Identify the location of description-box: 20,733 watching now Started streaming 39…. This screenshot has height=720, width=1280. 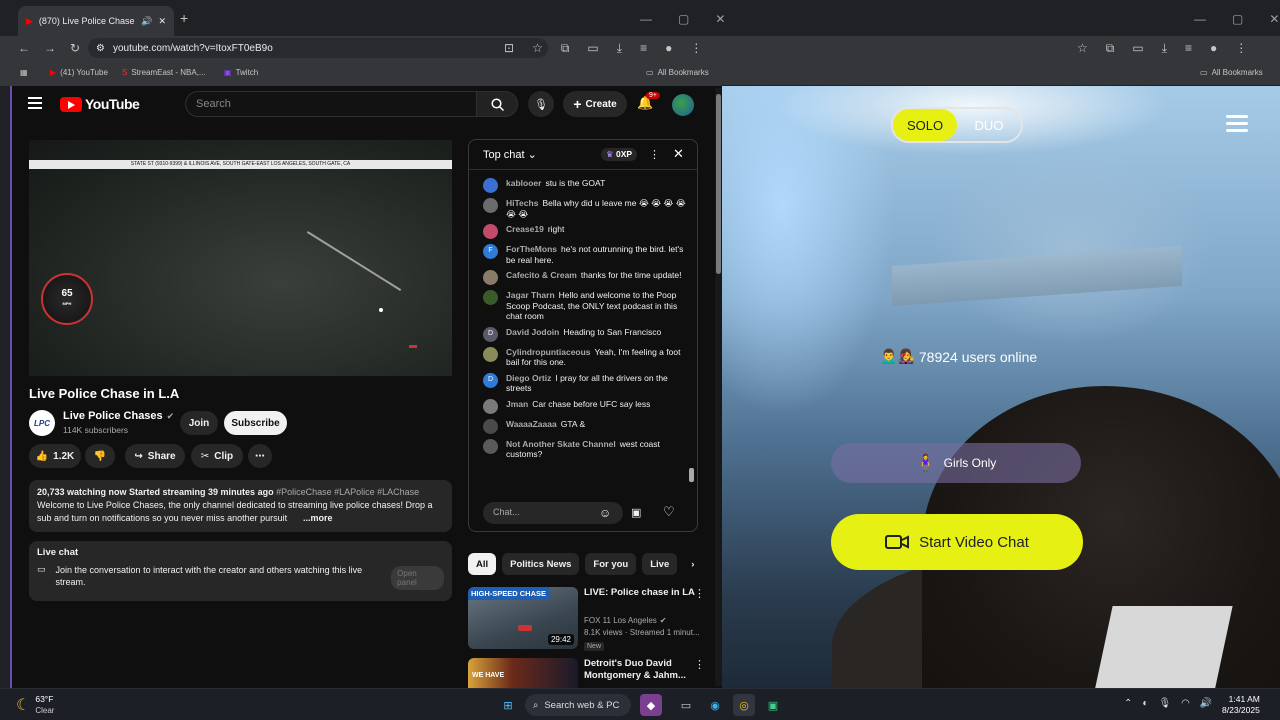
(240, 506).